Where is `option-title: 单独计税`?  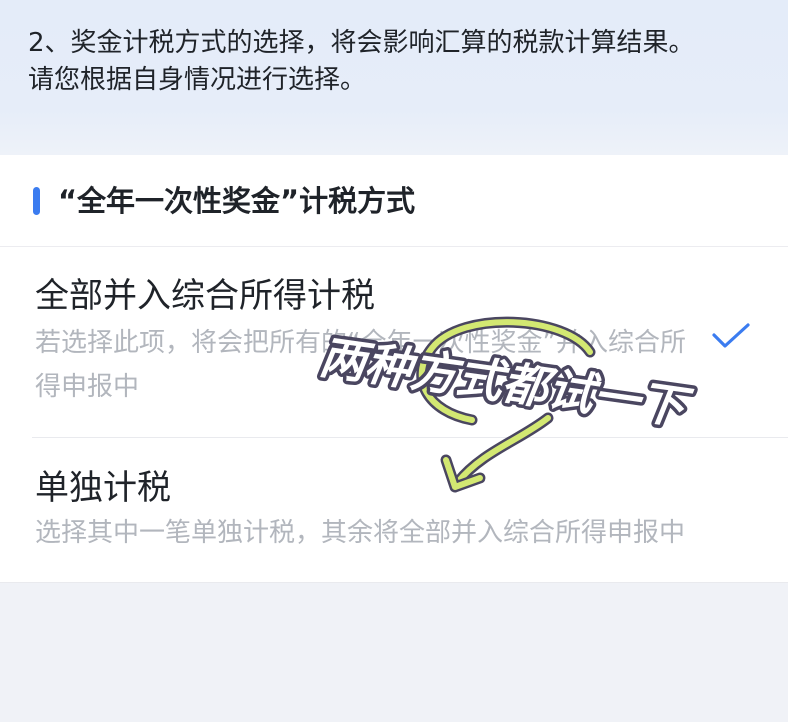
option-title: 单独计税 is located at coordinates (103, 488).